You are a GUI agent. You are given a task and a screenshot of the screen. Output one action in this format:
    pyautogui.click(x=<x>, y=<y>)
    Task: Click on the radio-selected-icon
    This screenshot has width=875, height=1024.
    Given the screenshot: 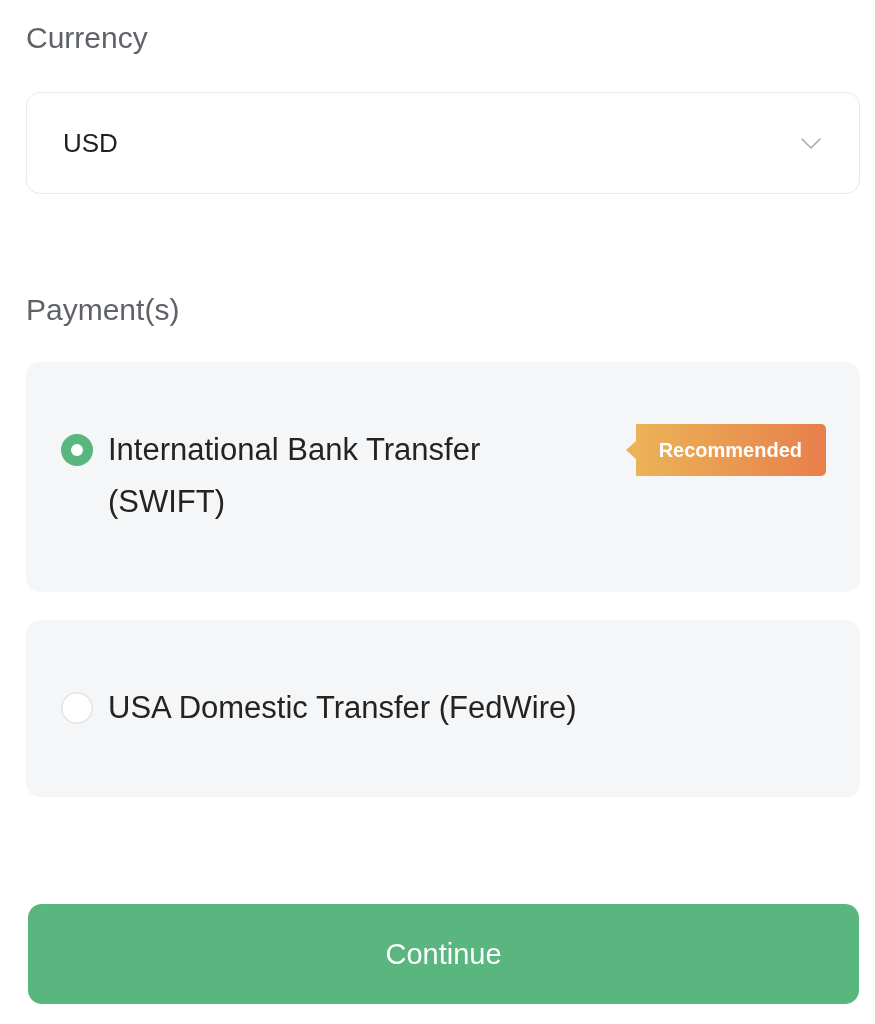 What is the action you would take?
    pyautogui.click(x=77, y=450)
    